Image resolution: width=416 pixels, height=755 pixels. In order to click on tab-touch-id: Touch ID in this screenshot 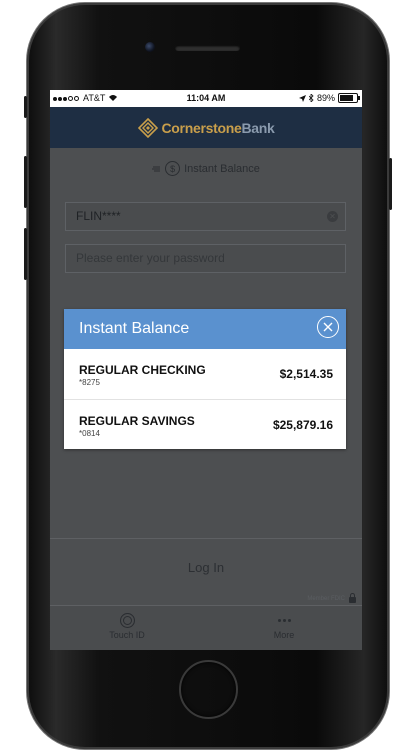, I will do `click(127, 626)`.